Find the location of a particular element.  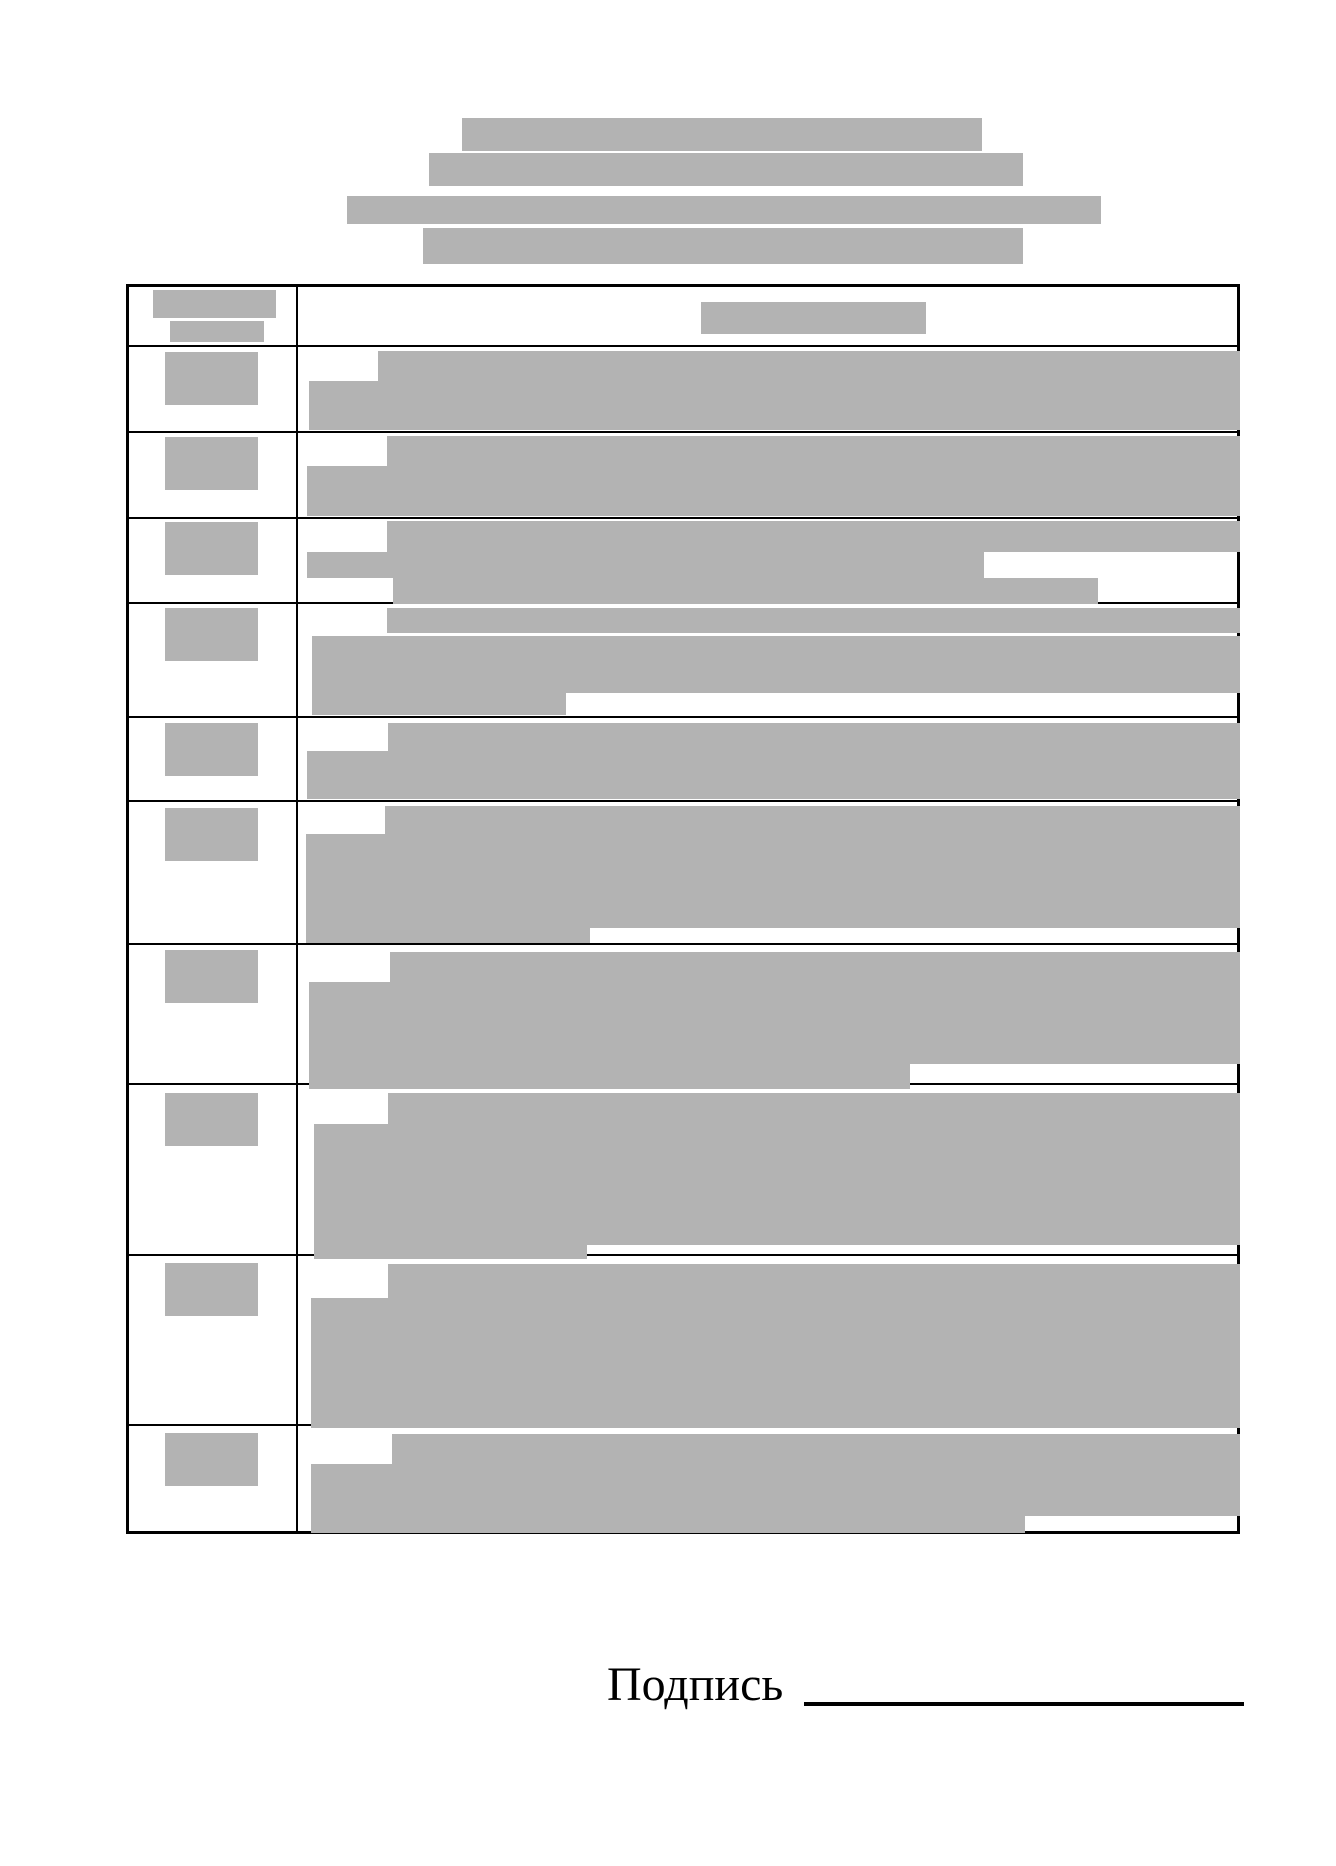

signature-line is located at coordinates (1024, 1704).